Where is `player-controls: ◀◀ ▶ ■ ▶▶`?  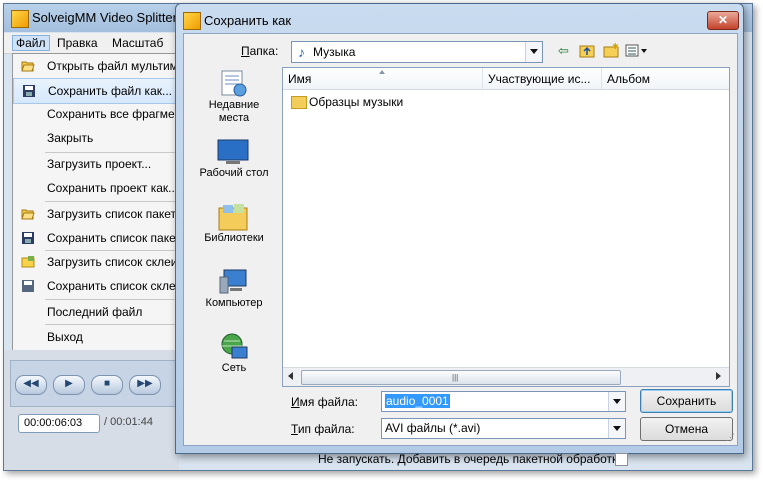 player-controls: ◀◀ ▶ ■ ▶▶ is located at coordinates (93, 383).